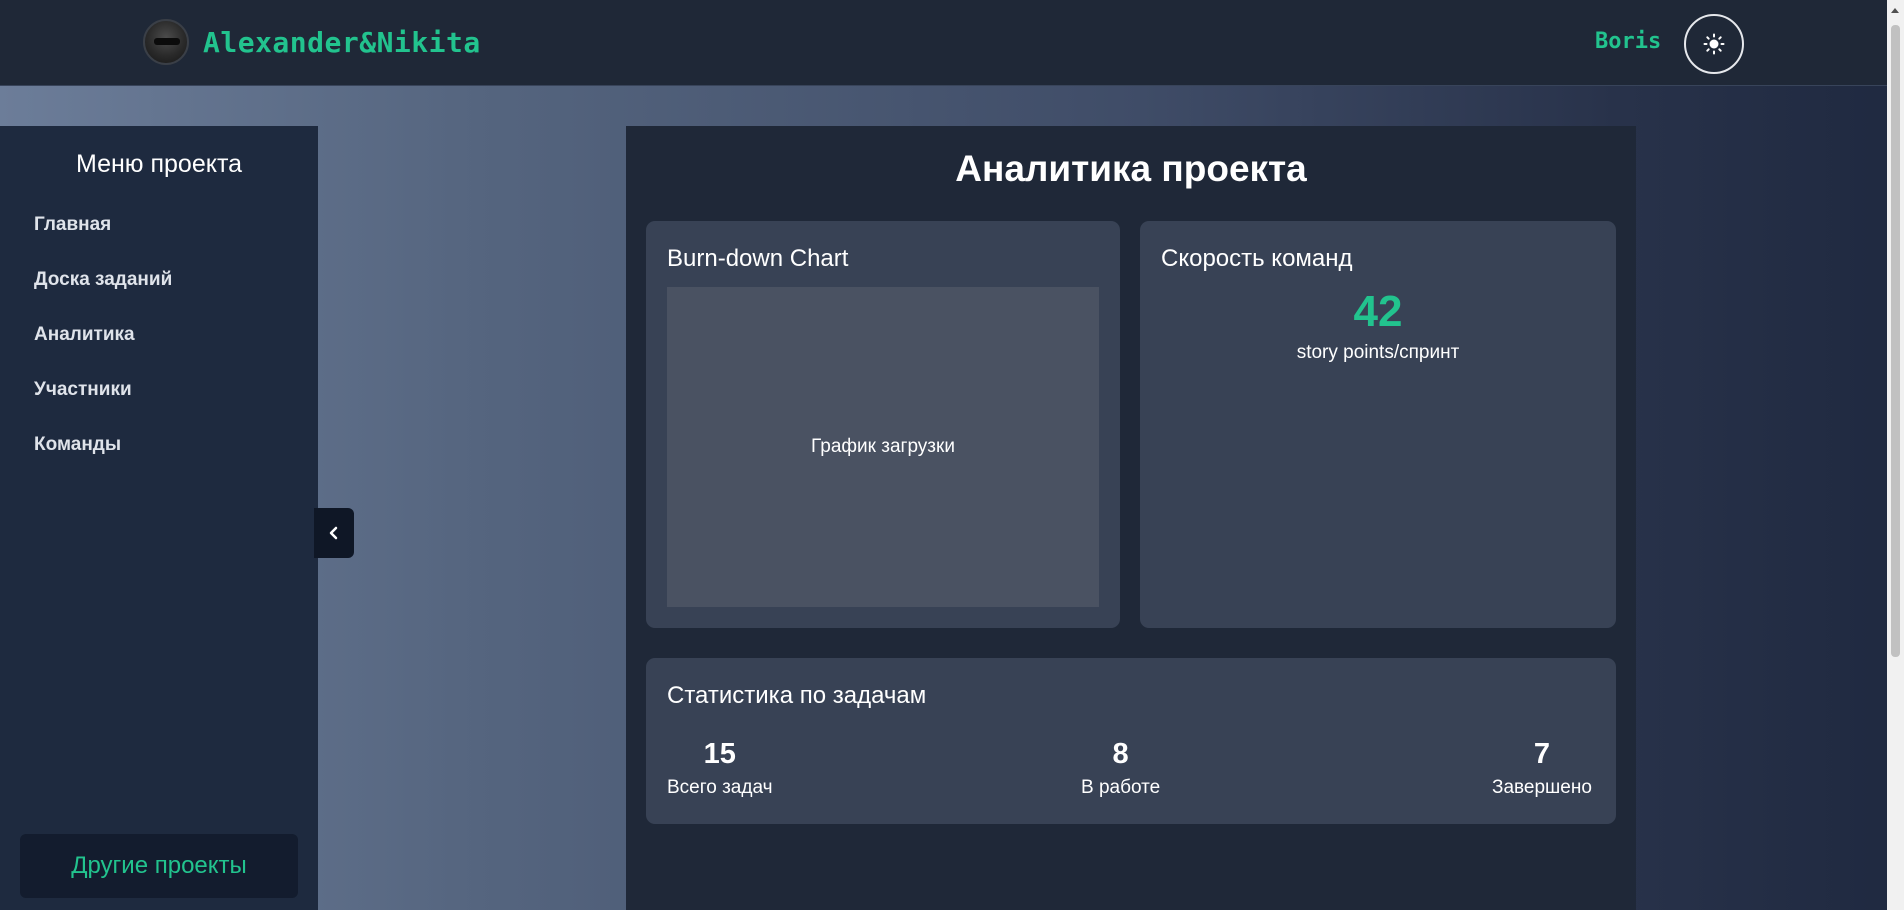 The image size is (1904, 910). I want to click on burndown-chart-placeholder: График загрузки, so click(883, 447).